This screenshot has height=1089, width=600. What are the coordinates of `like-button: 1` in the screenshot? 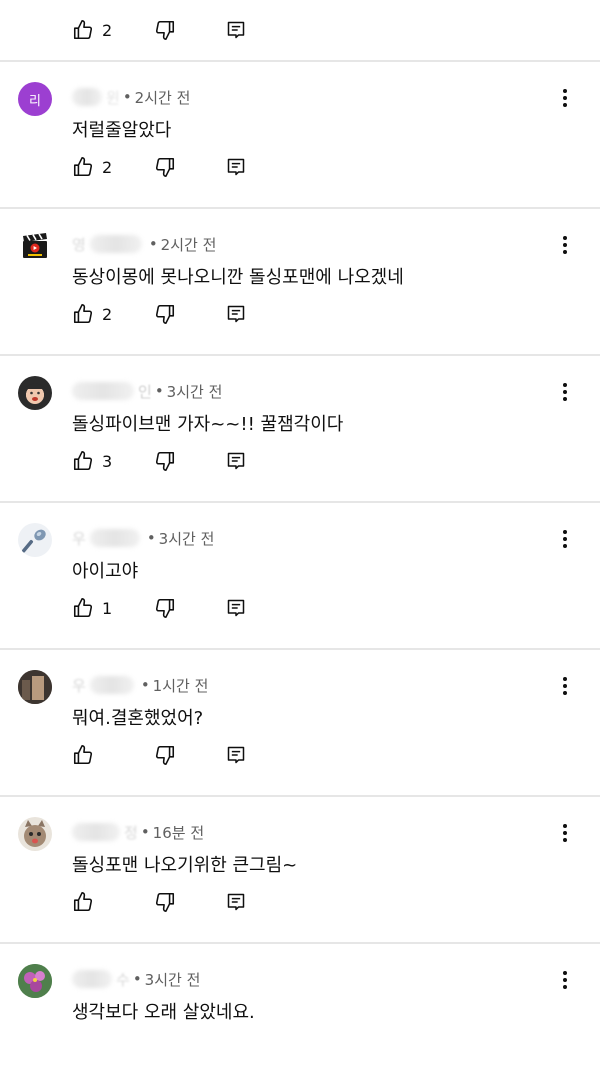 It's located at (113, 608).